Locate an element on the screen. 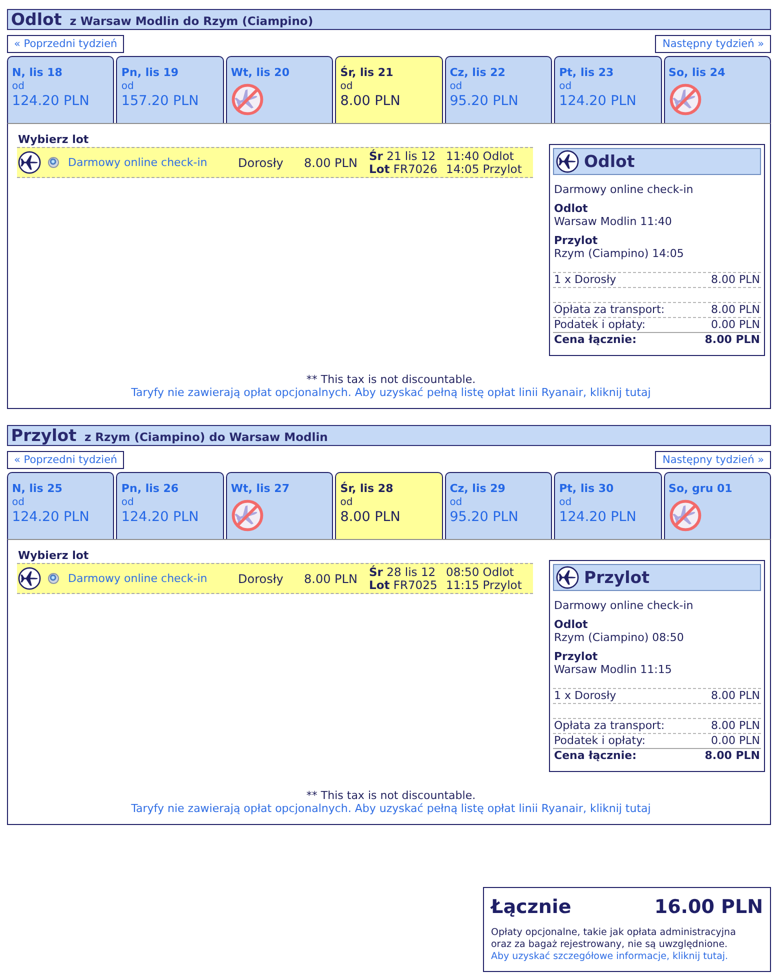 This screenshot has width=778, height=977. section-title: Przylot is located at coordinates (43, 435).